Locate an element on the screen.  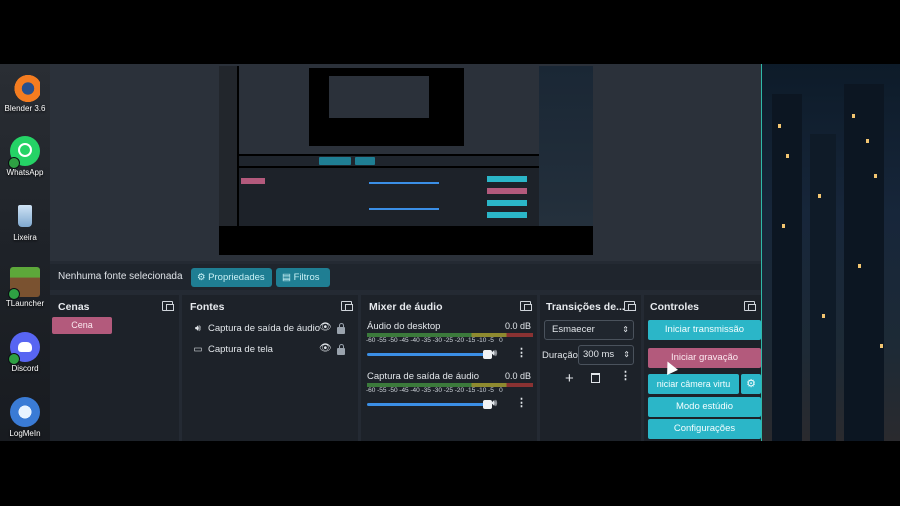
logmein-icon is located at coordinates (25, 412).